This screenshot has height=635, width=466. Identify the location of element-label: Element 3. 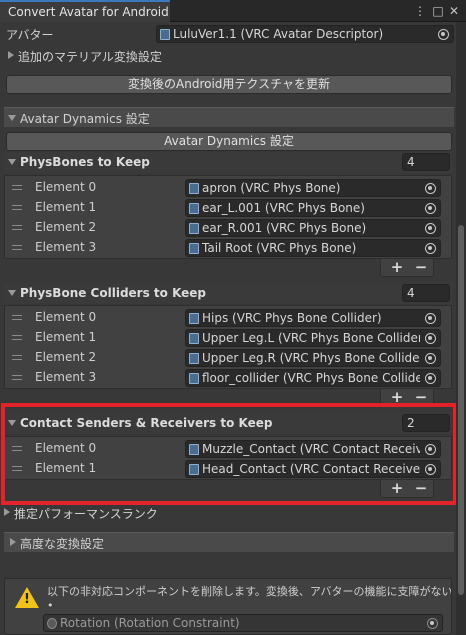
(66, 377).